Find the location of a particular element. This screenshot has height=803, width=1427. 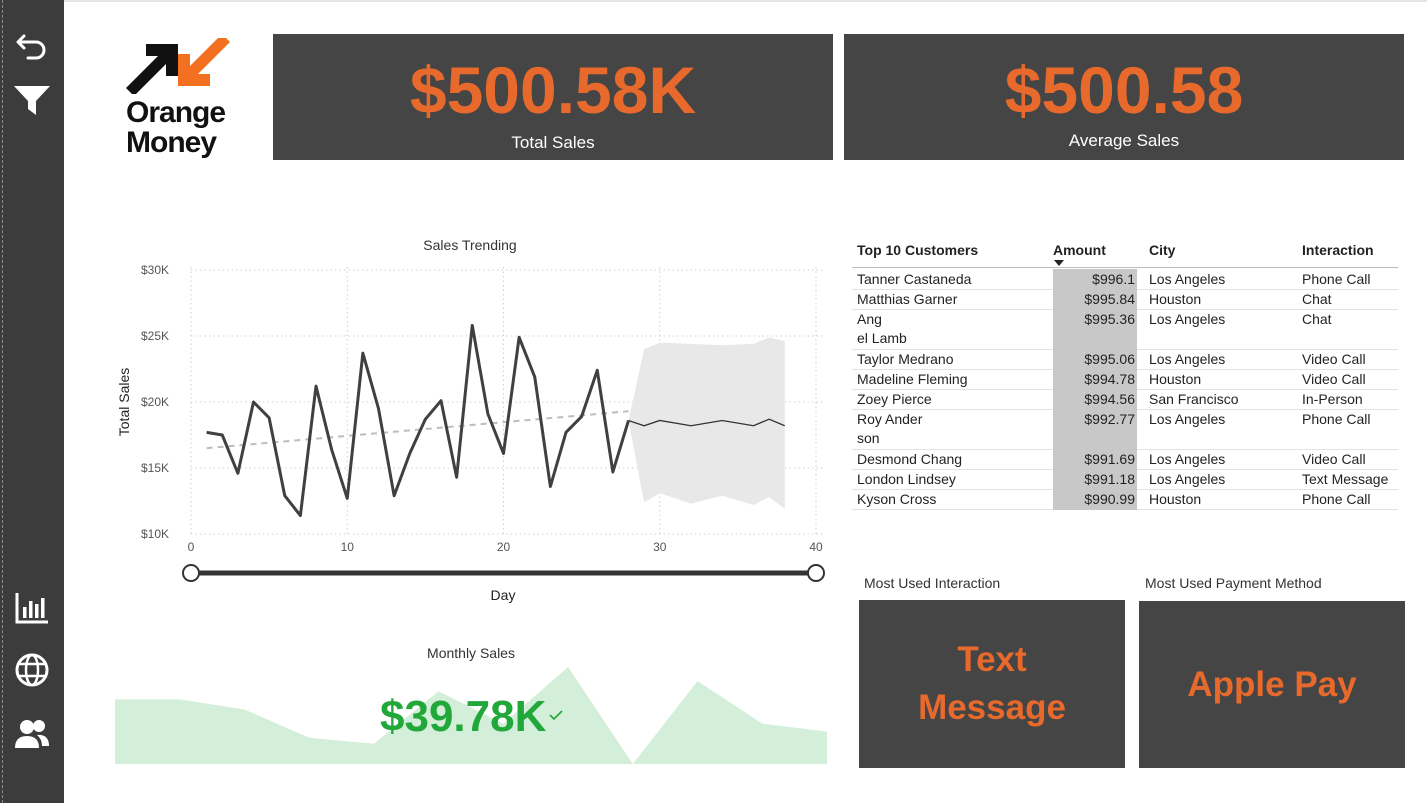

header-divider is located at coordinates (1125, 267).